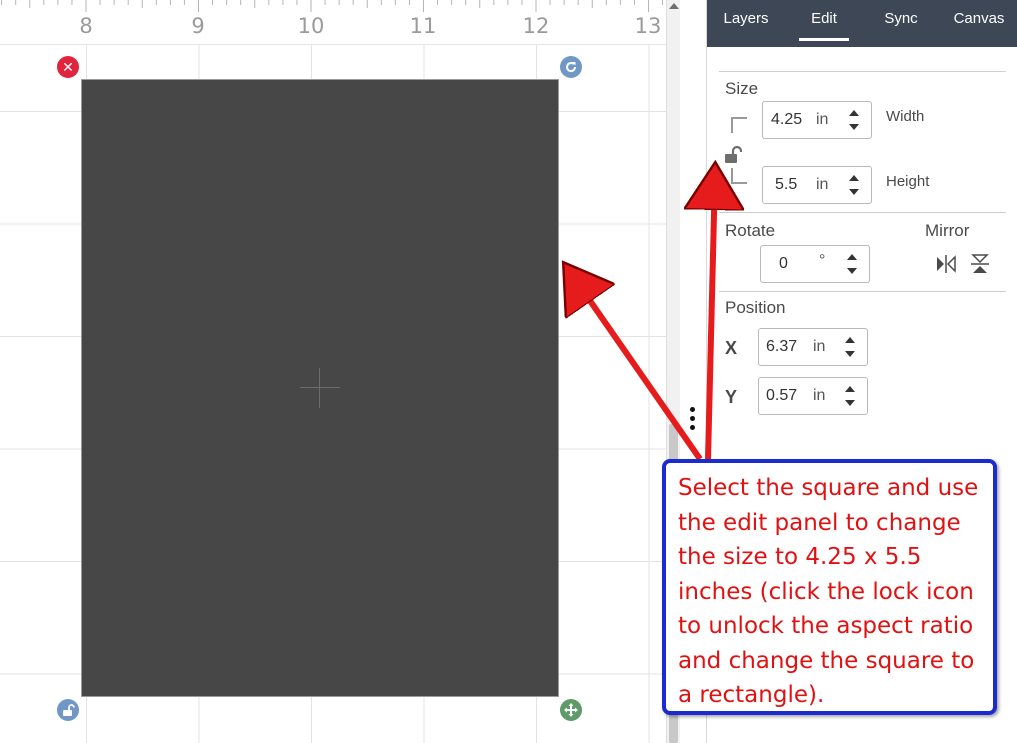 The width and height of the screenshot is (1017, 743). I want to click on x-unit: in, so click(819, 346).